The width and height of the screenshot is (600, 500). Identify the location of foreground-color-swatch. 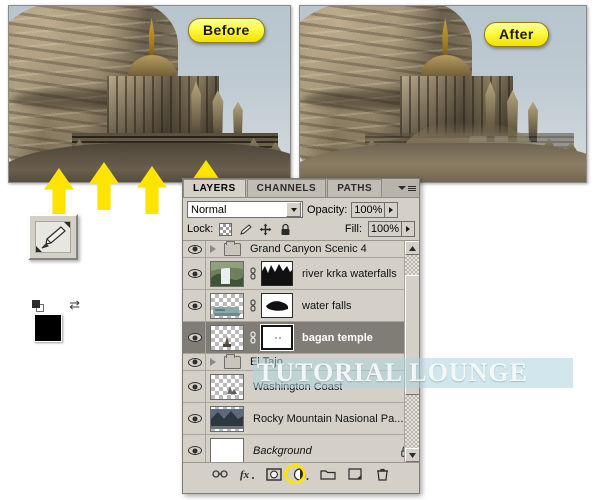
(48, 328).